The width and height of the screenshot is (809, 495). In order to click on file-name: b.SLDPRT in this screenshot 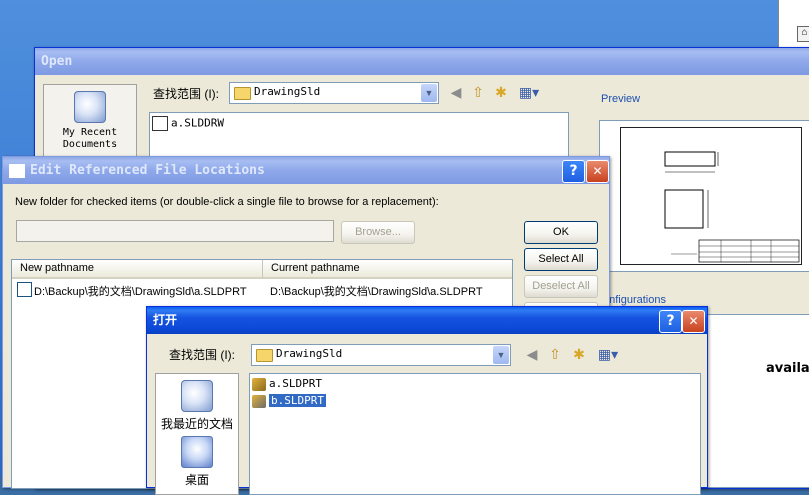, I will do `click(297, 400)`.